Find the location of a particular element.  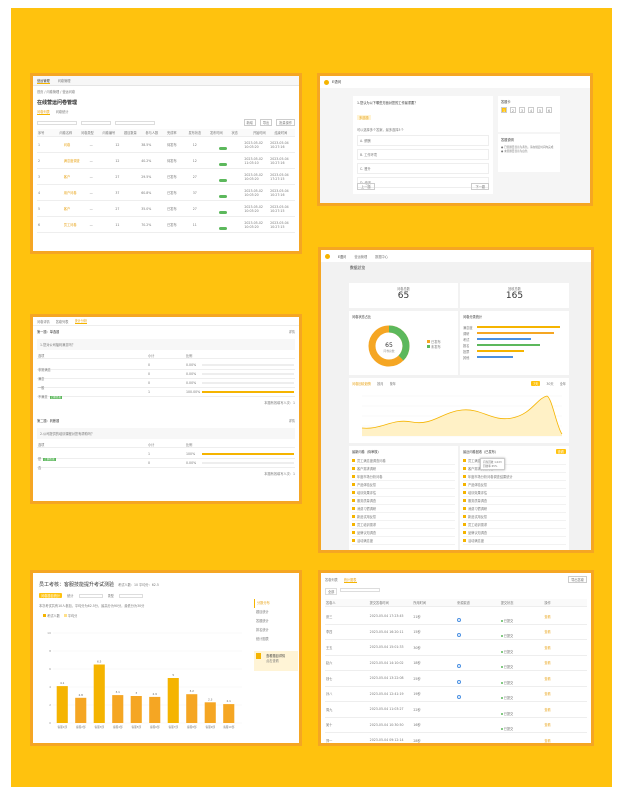

question-number-button: 4 is located at coordinates (531, 110).